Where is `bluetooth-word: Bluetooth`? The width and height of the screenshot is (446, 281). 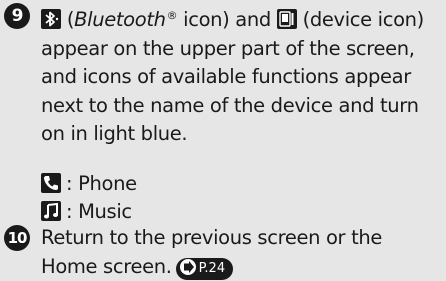
bluetooth-word: Bluetooth is located at coordinates (120, 19).